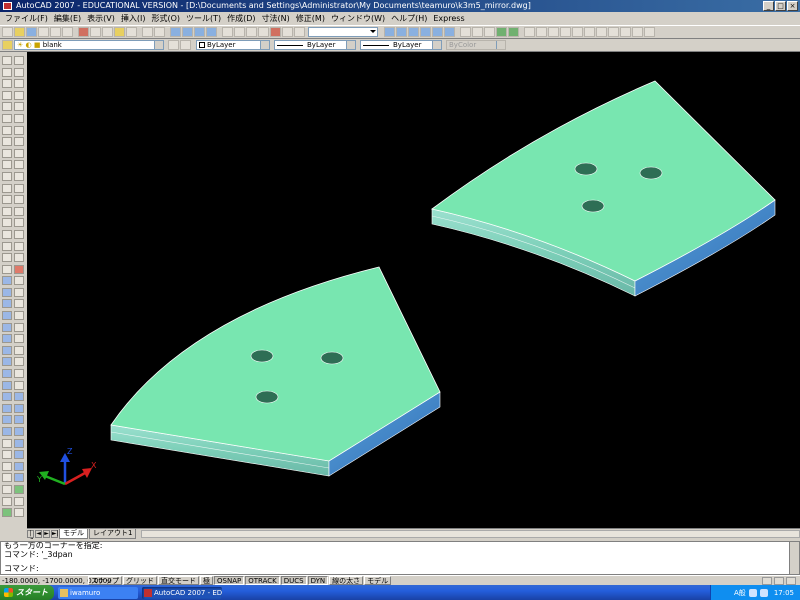 The width and height of the screenshot is (800, 600). What do you see at coordinates (7, 60) in the screenshot?
I see `line-icon` at bounding box center [7, 60].